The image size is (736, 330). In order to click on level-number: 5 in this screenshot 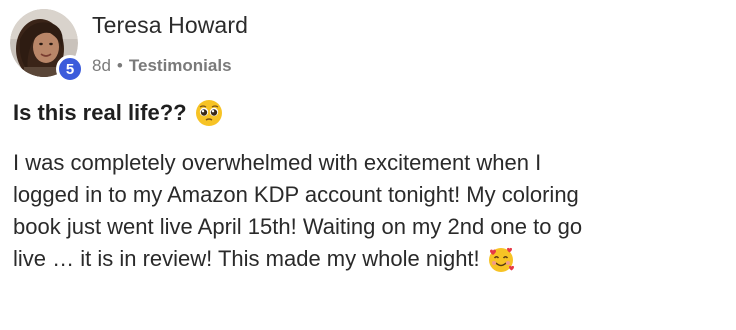, I will do `click(70, 69)`.